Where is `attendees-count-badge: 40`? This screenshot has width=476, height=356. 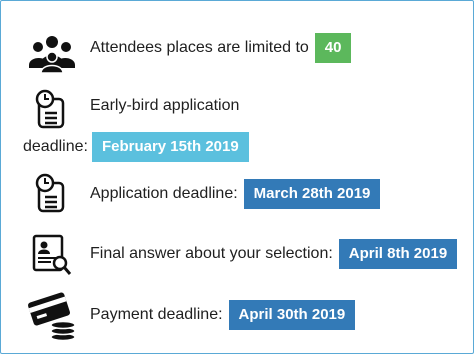
attendees-count-badge: 40 is located at coordinates (333, 48).